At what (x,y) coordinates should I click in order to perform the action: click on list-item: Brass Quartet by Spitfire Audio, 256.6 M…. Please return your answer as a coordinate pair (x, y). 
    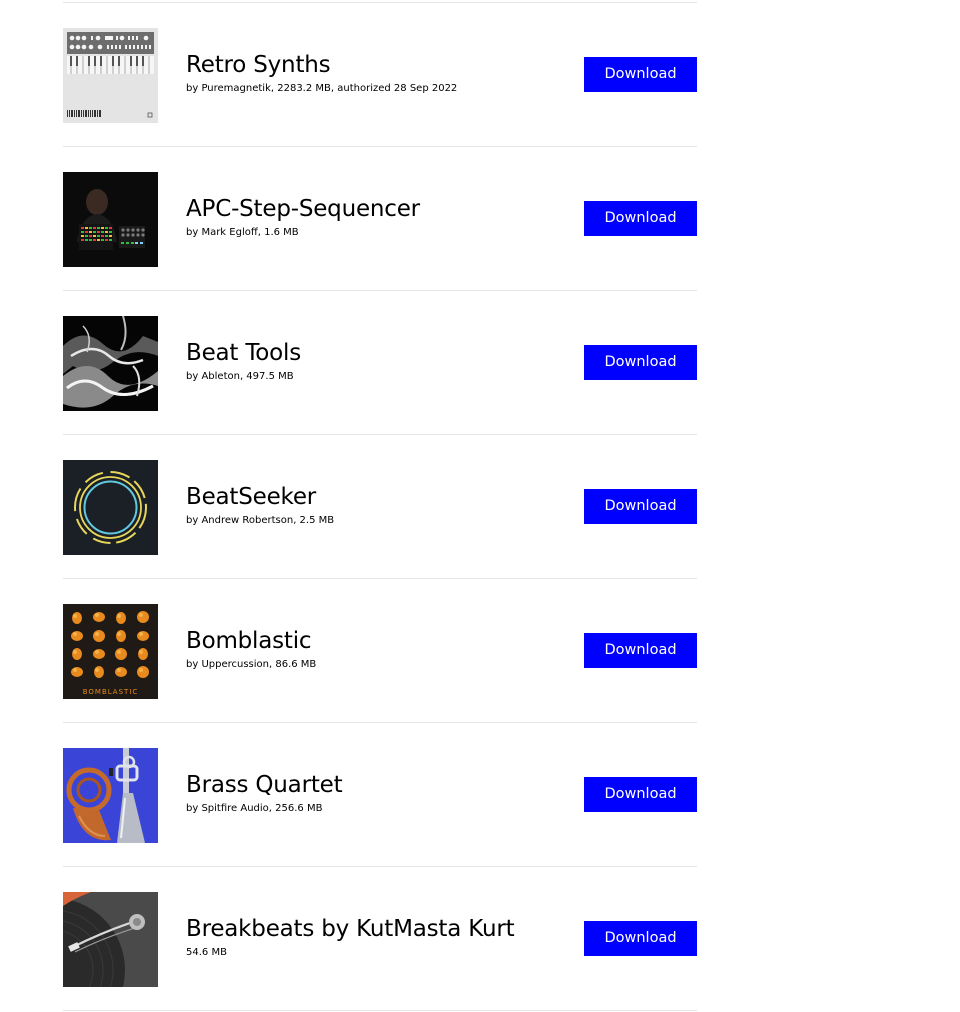
    Looking at the image, I should click on (380, 795).